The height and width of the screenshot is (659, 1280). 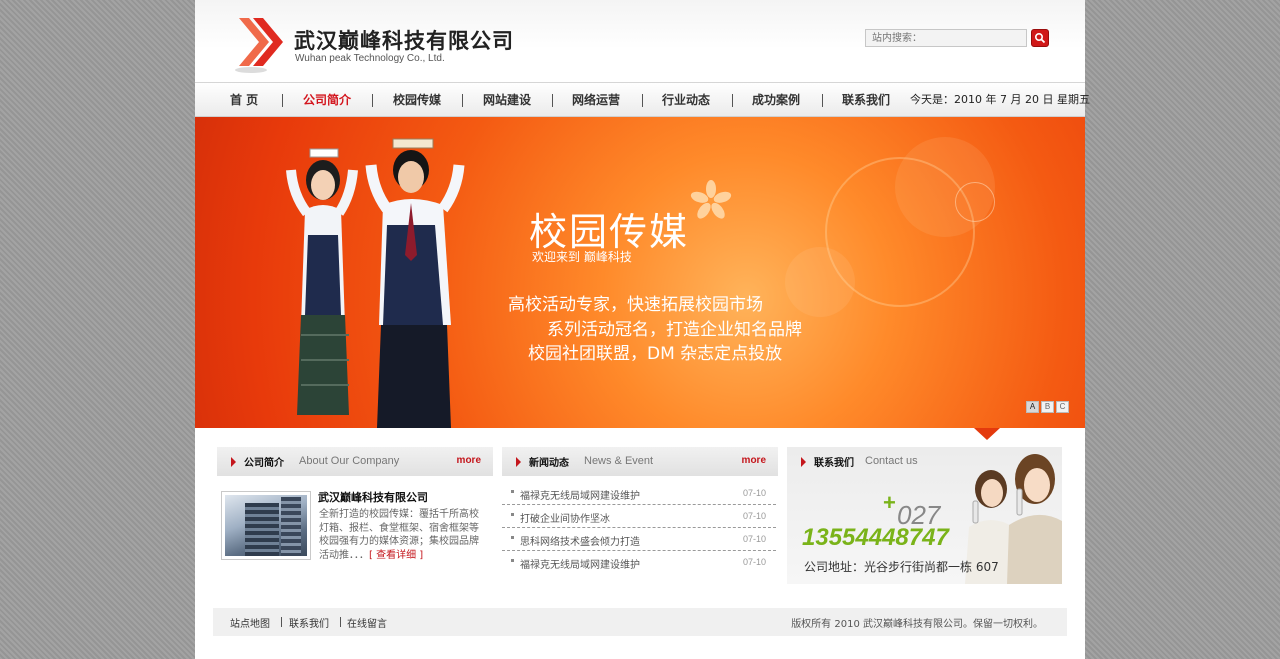 I want to click on slide-selector: A B C, so click(x=1047, y=407).